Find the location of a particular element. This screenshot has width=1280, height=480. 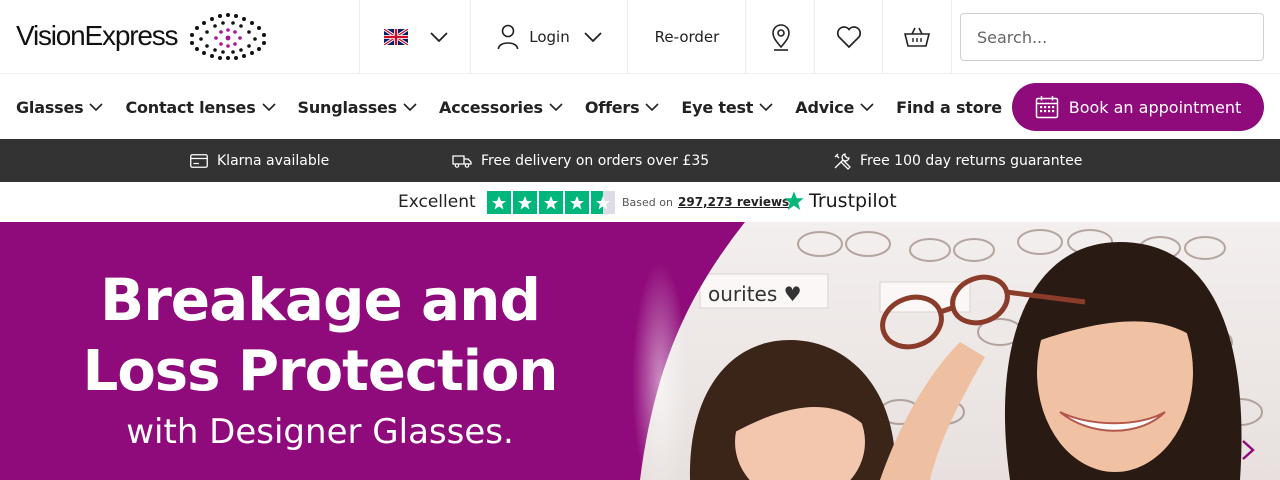

language-selector is located at coordinates (415, 37).